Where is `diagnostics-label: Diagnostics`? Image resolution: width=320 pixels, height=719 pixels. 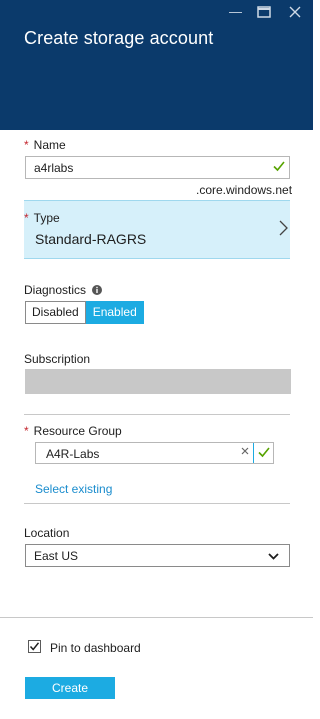
diagnostics-label: Diagnostics is located at coordinates (55, 290).